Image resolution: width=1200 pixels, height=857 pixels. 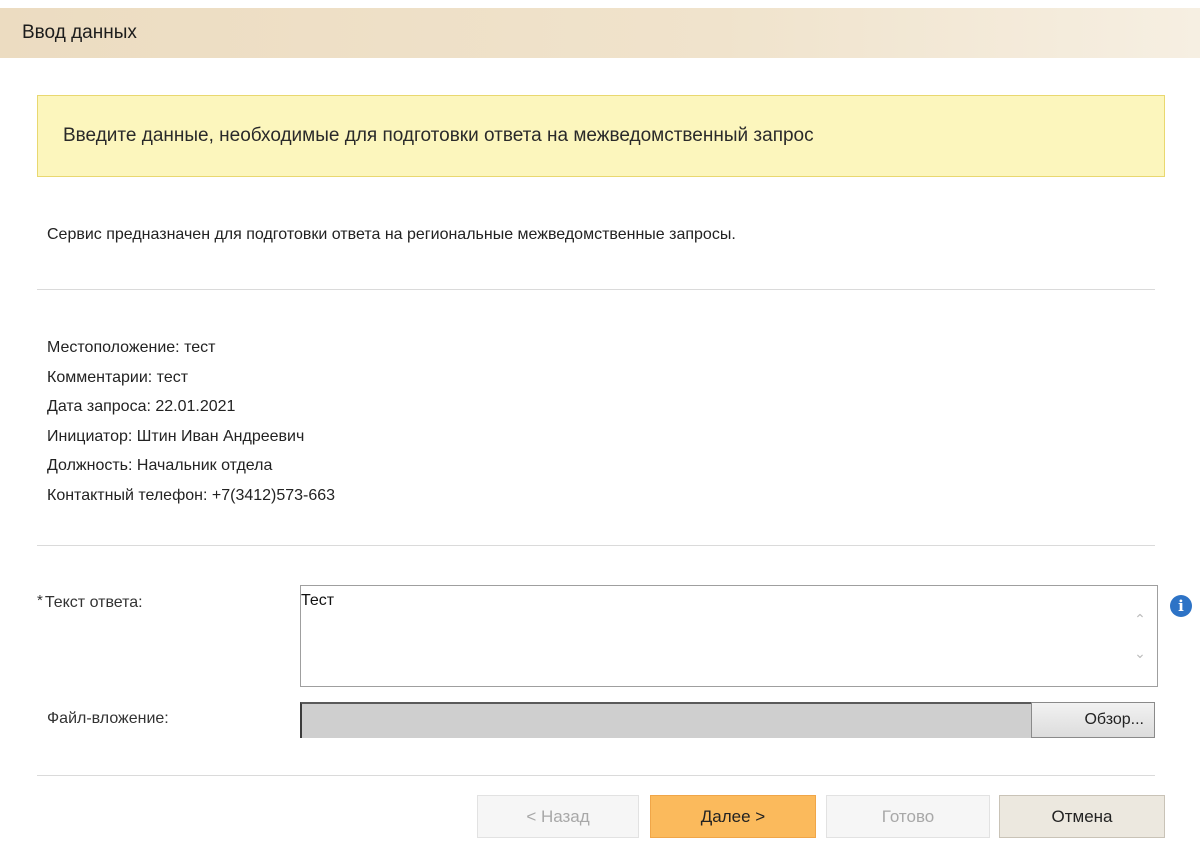 What do you see at coordinates (908, 816) in the screenshot?
I see `done-button: Готово` at bounding box center [908, 816].